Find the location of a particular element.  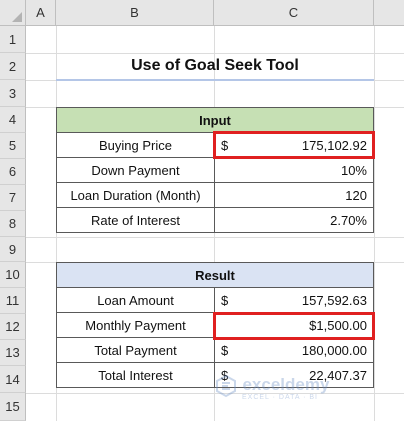

row-header-9: 9 is located at coordinates (13, 249).